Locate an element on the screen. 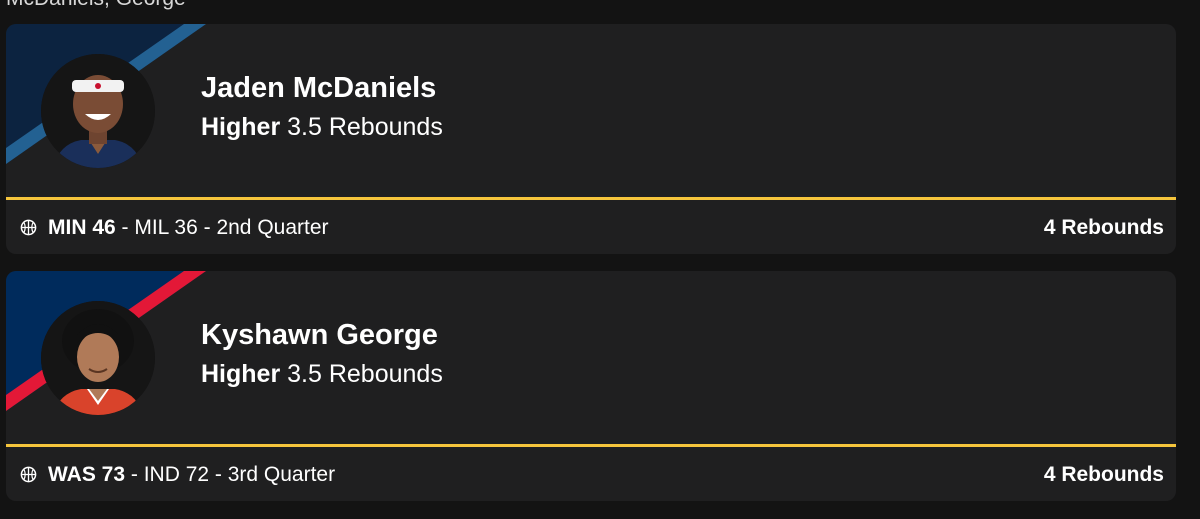  player-name: Kyshawn George is located at coordinates (319, 335).